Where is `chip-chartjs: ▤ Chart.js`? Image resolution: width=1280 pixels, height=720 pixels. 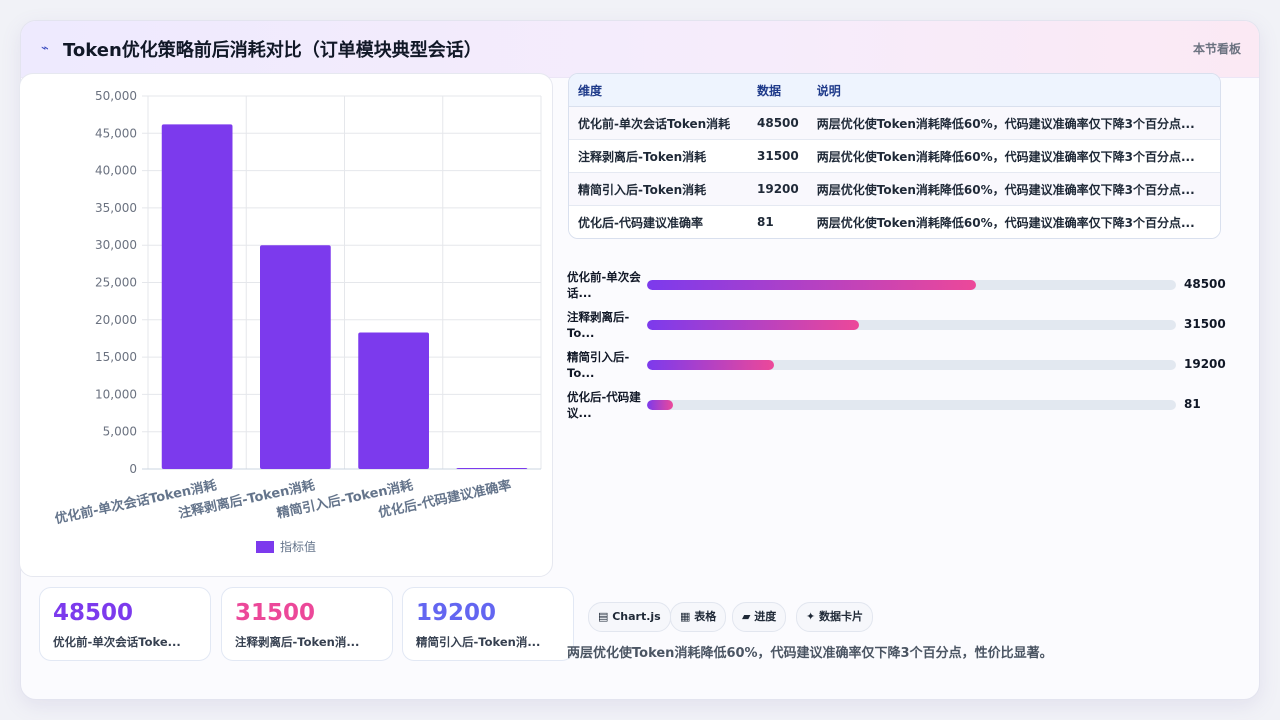 chip-chartjs: ▤ Chart.js is located at coordinates (629, 617).